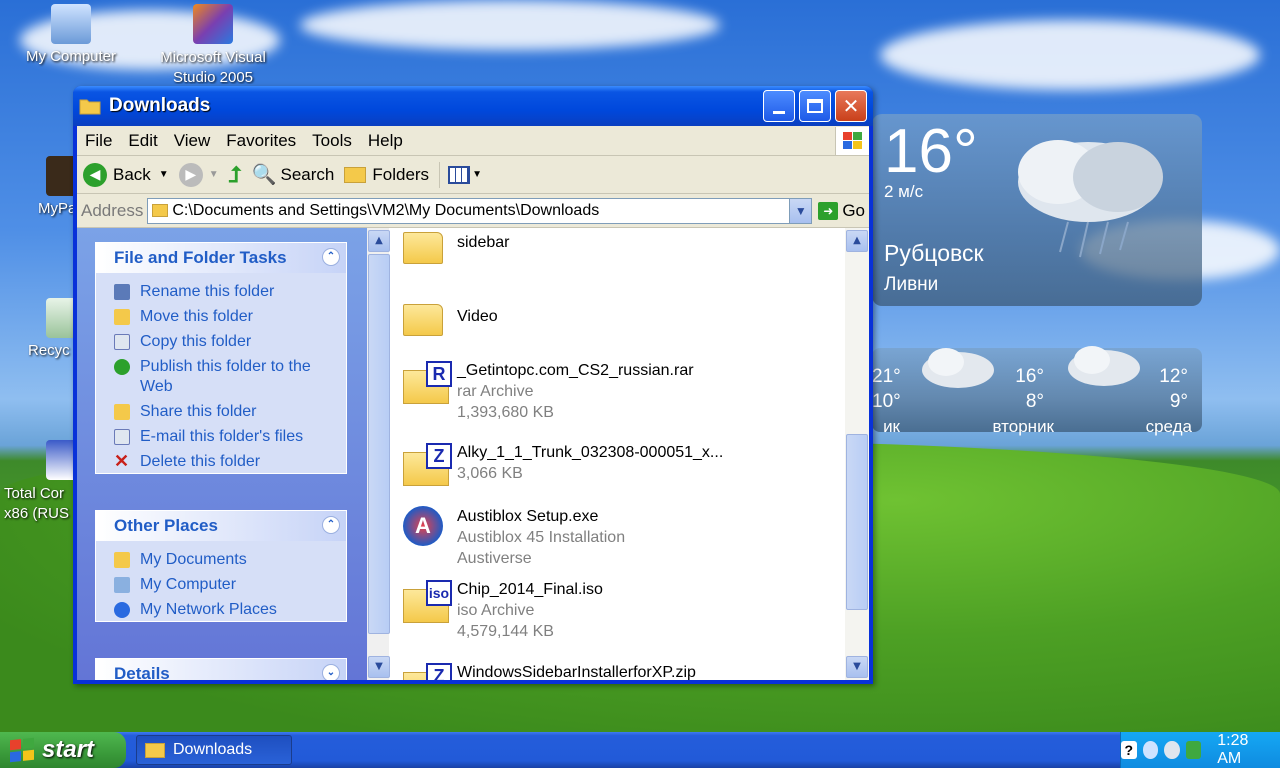  What do you see at coordinates (122, 317) in the screenshot?
I see `move-icon` at bounding box center [122, 317].